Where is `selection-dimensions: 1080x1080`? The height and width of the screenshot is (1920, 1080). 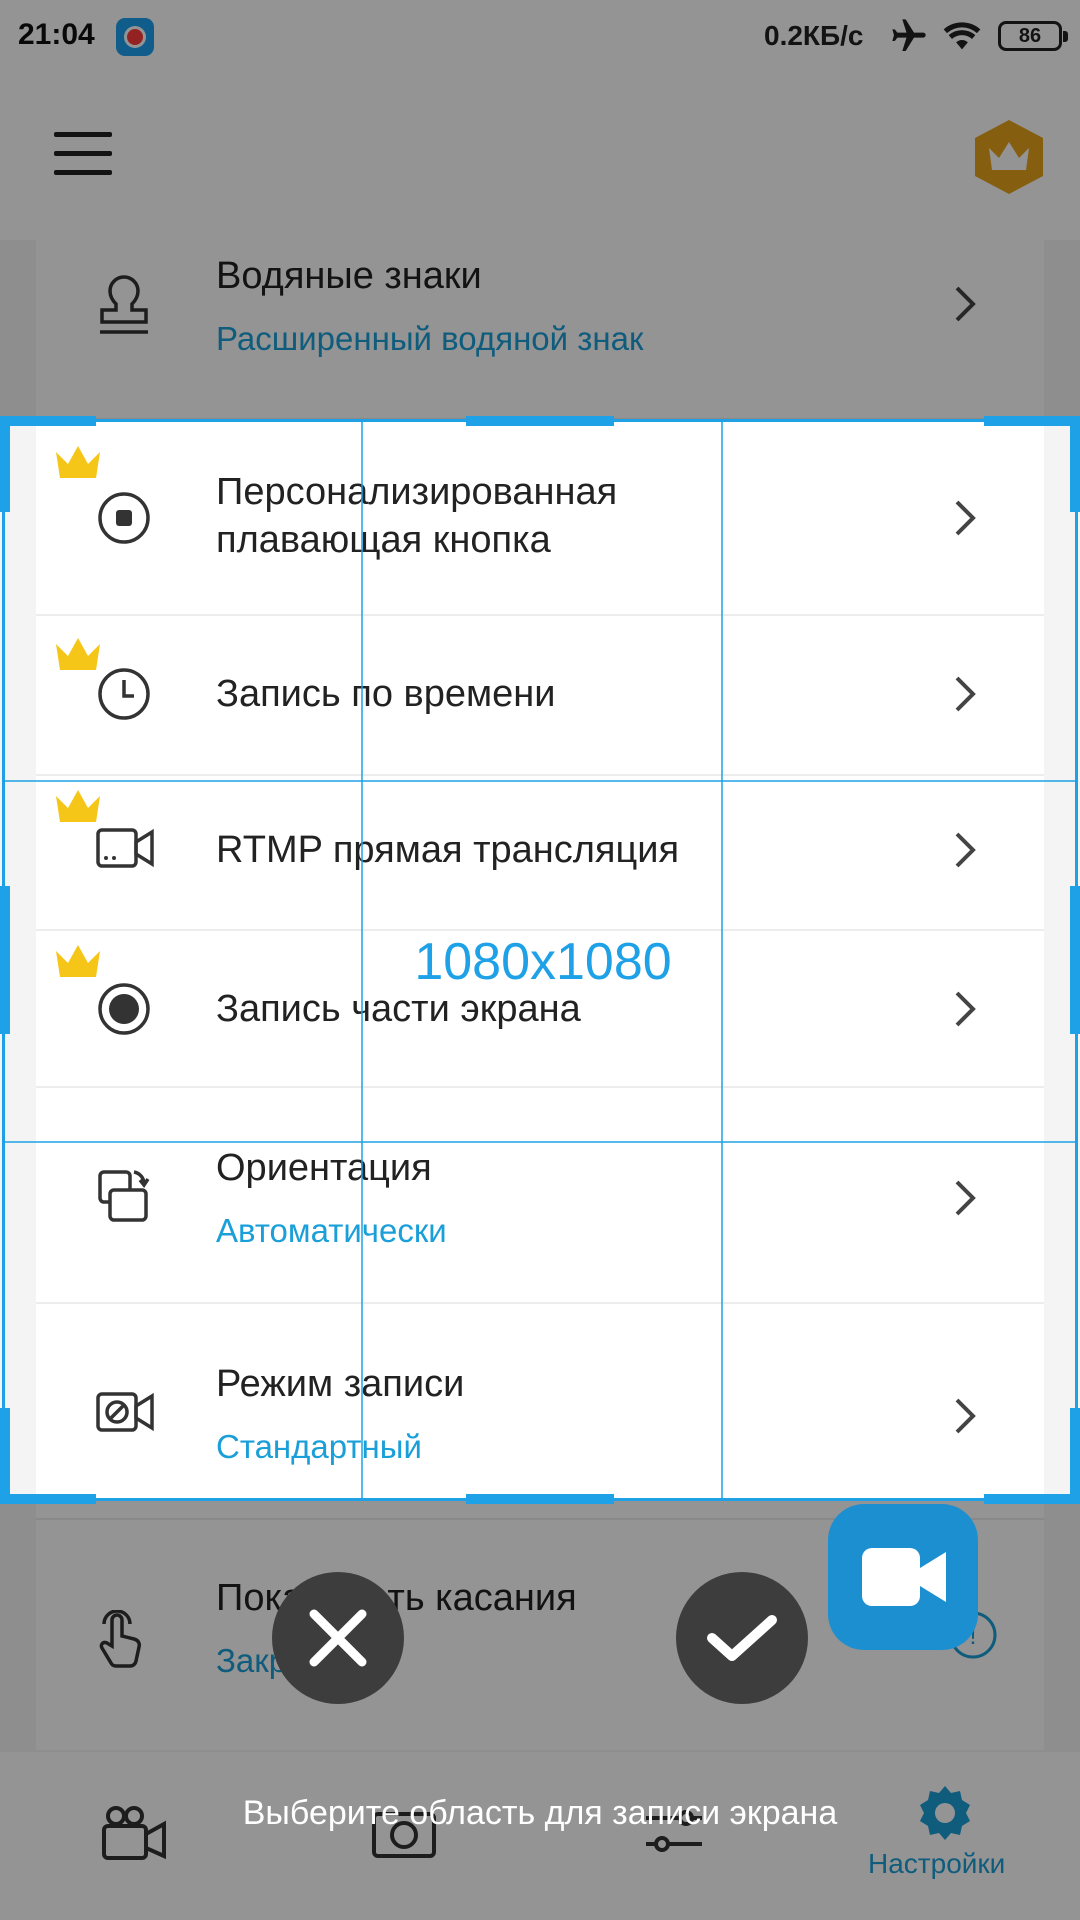
selection-dimensions: 1080x1080 is located at coordinates (543, 962).